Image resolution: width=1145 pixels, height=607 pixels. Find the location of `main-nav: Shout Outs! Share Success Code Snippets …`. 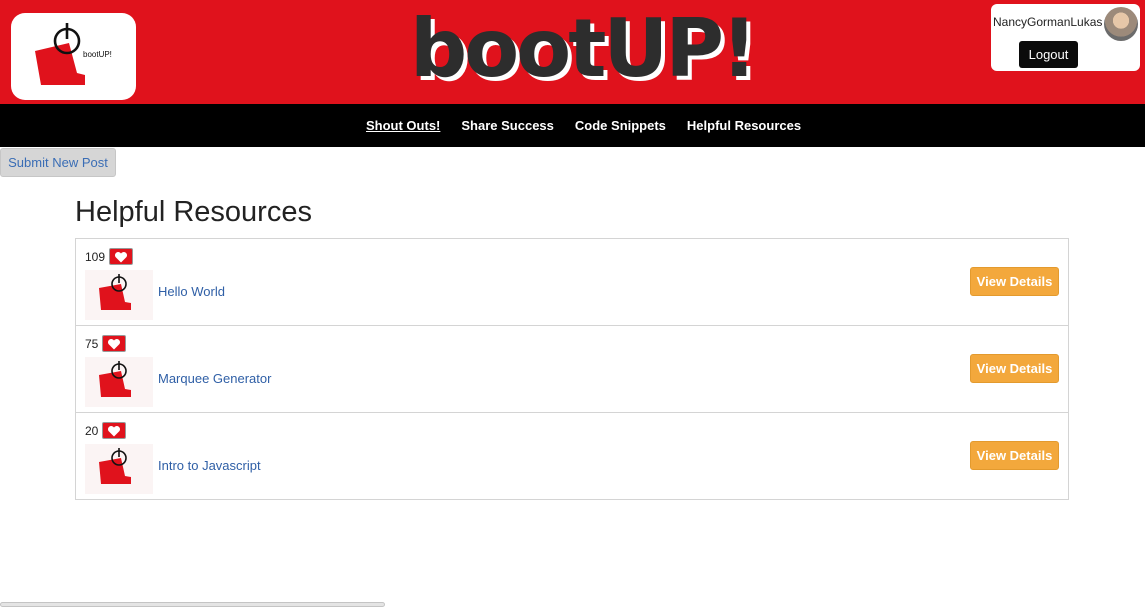

main-nav: Shout Outs! Share Success Code Snippets … is located at coordinates (572, 125).